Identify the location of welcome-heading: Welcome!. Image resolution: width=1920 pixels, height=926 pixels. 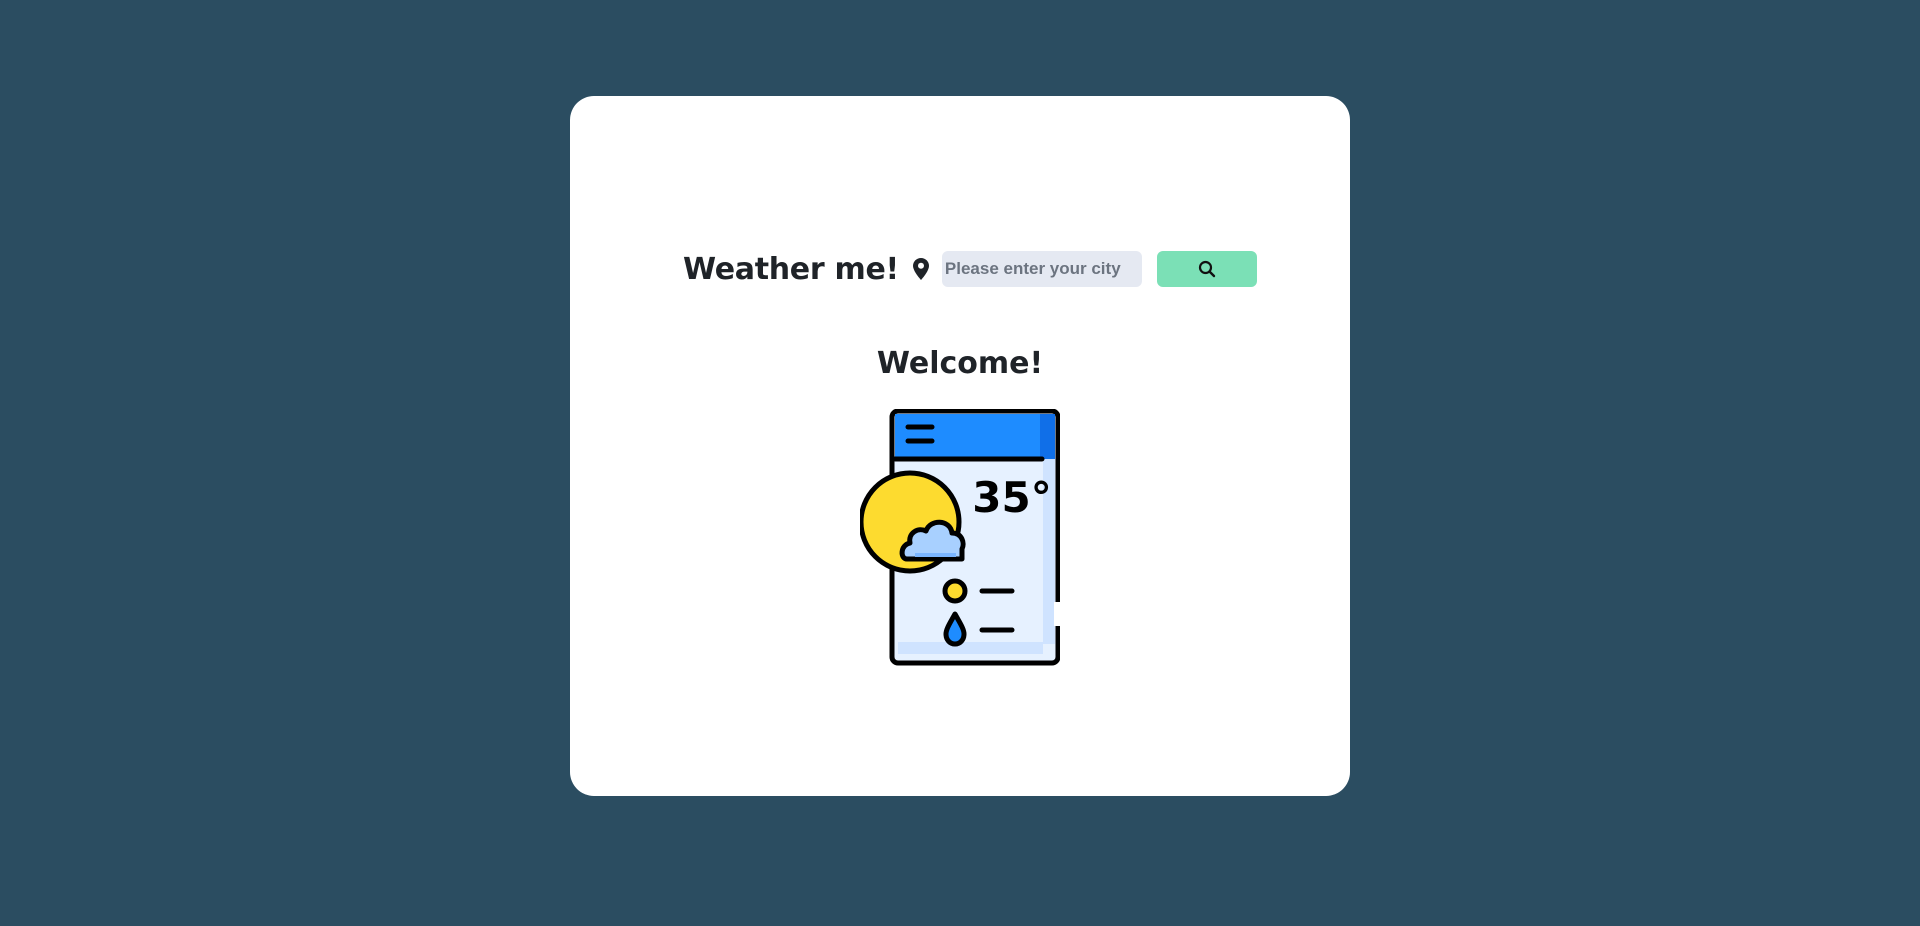
(960, 363).